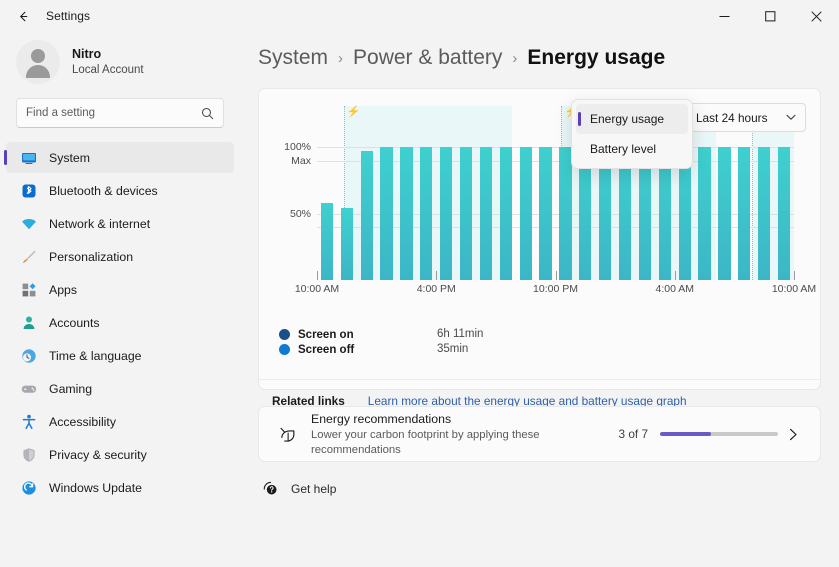 This screenshot has height=567, width=839. What do you see at coordinates (719, 434) in the screenshot?
I see `recommendations-progress-bar` at bounding box center [719, 434].